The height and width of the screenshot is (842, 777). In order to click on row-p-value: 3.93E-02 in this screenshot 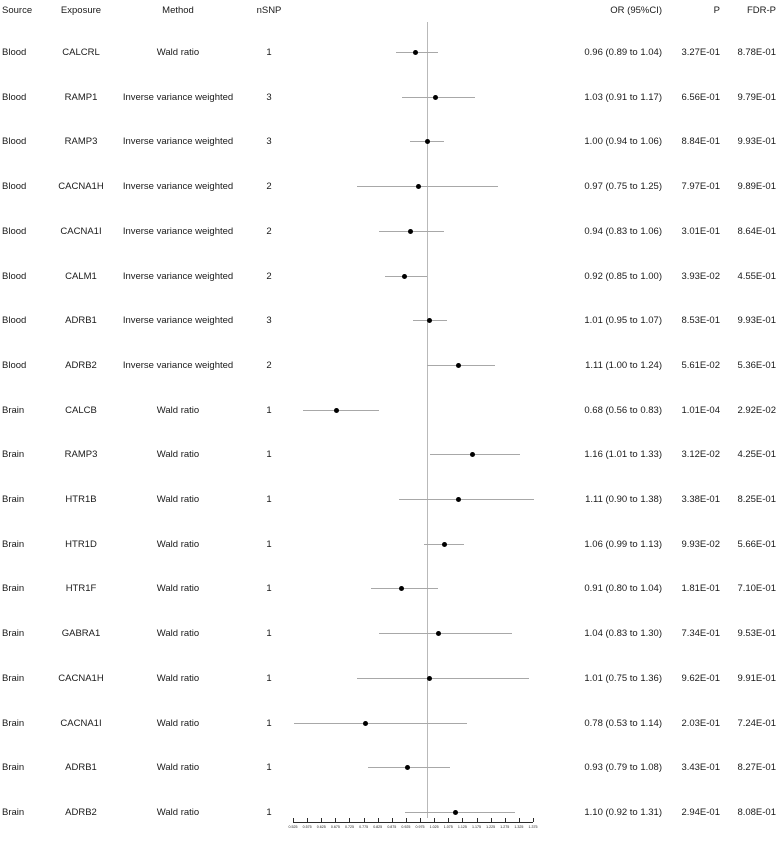, I will do `click(700, 276)`.